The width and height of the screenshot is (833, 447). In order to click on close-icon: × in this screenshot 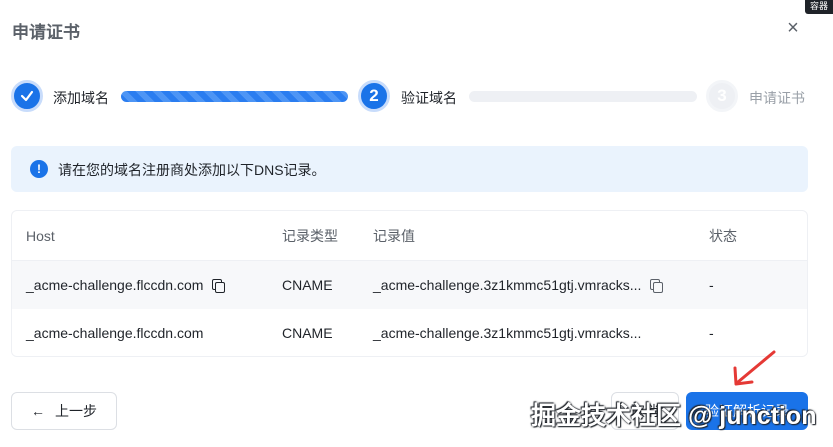, I will do `click(793, 28)`.